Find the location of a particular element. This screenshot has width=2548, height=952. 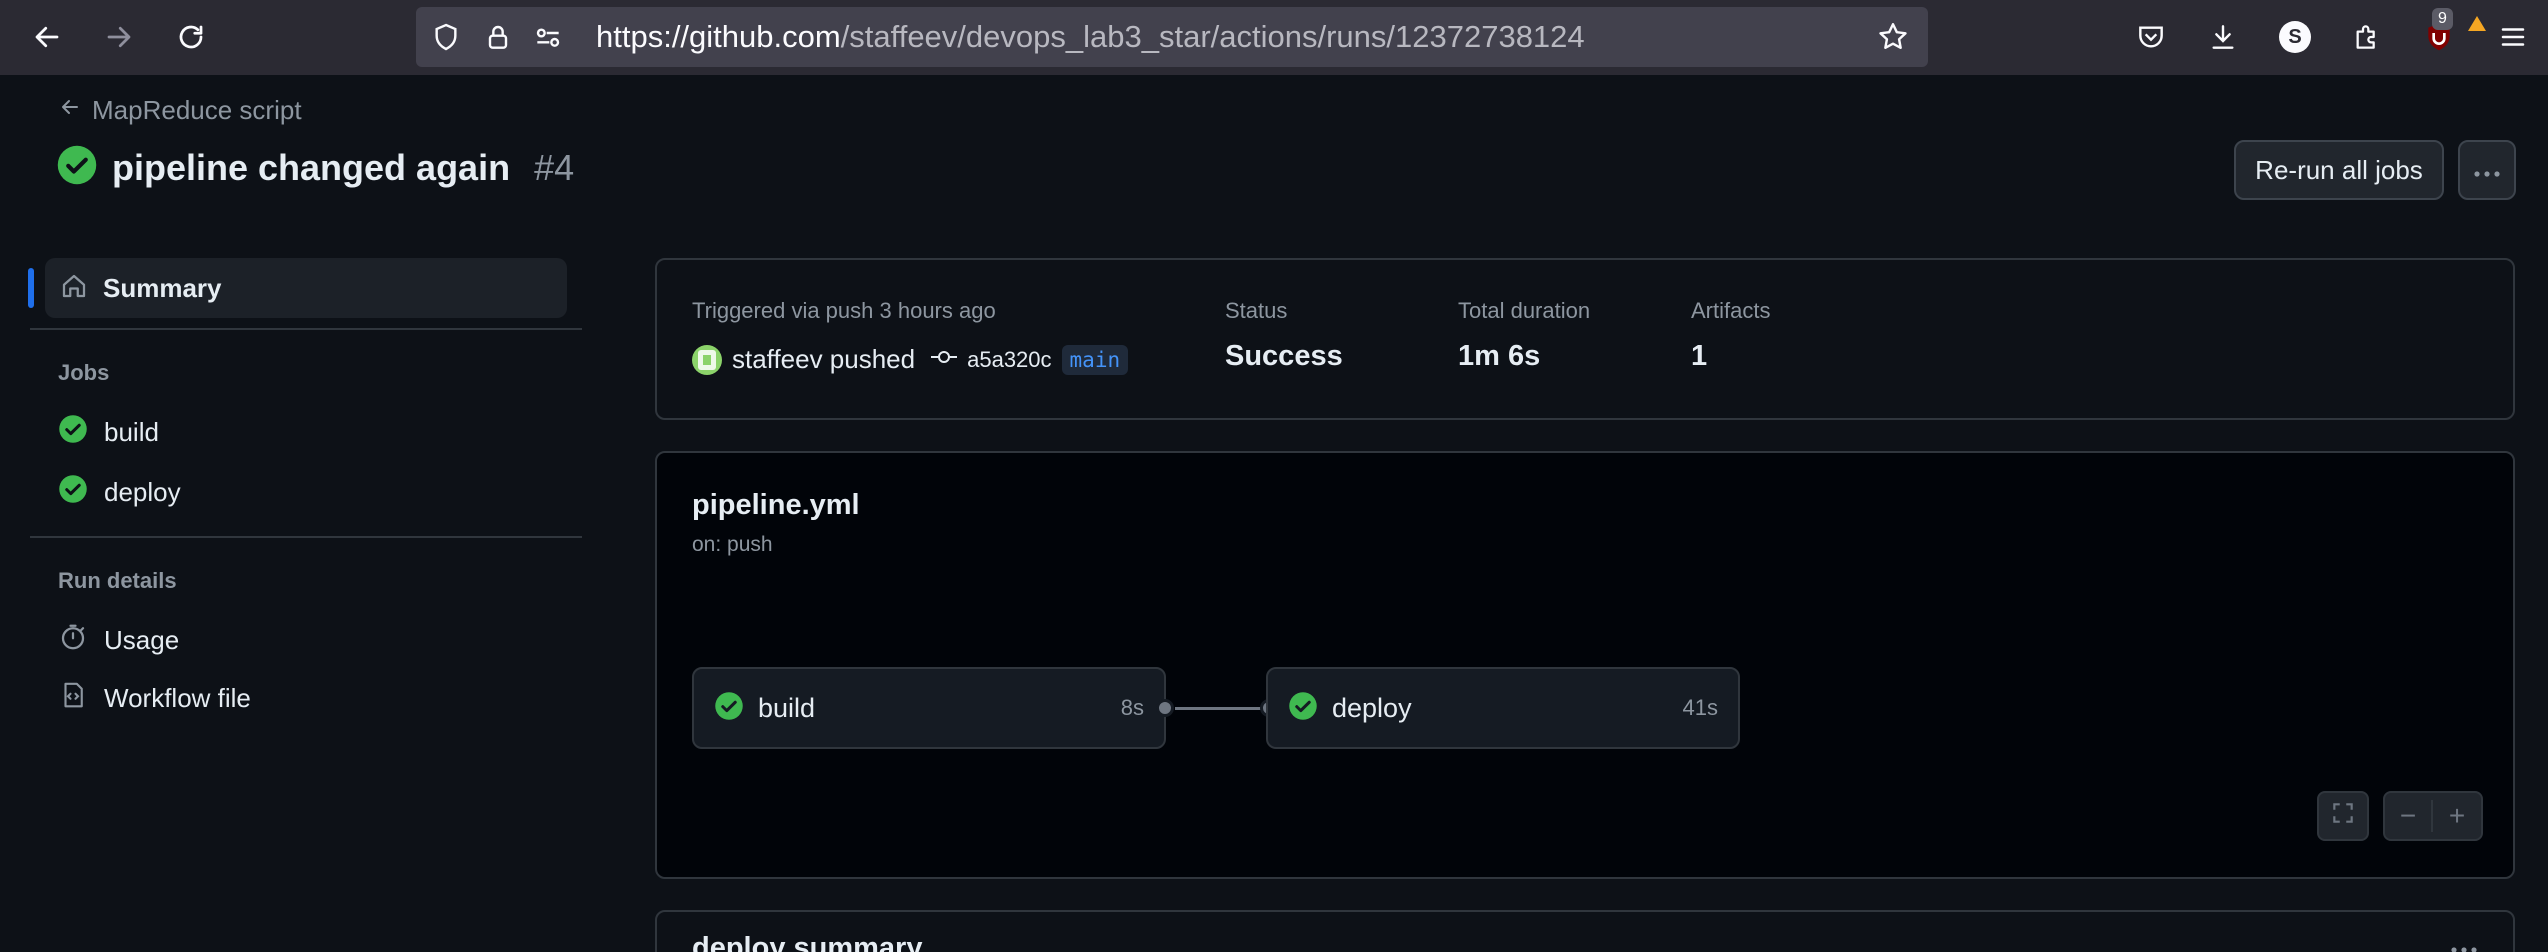

sidebar-usage-label: Usage is located at coordinates (142, 640).